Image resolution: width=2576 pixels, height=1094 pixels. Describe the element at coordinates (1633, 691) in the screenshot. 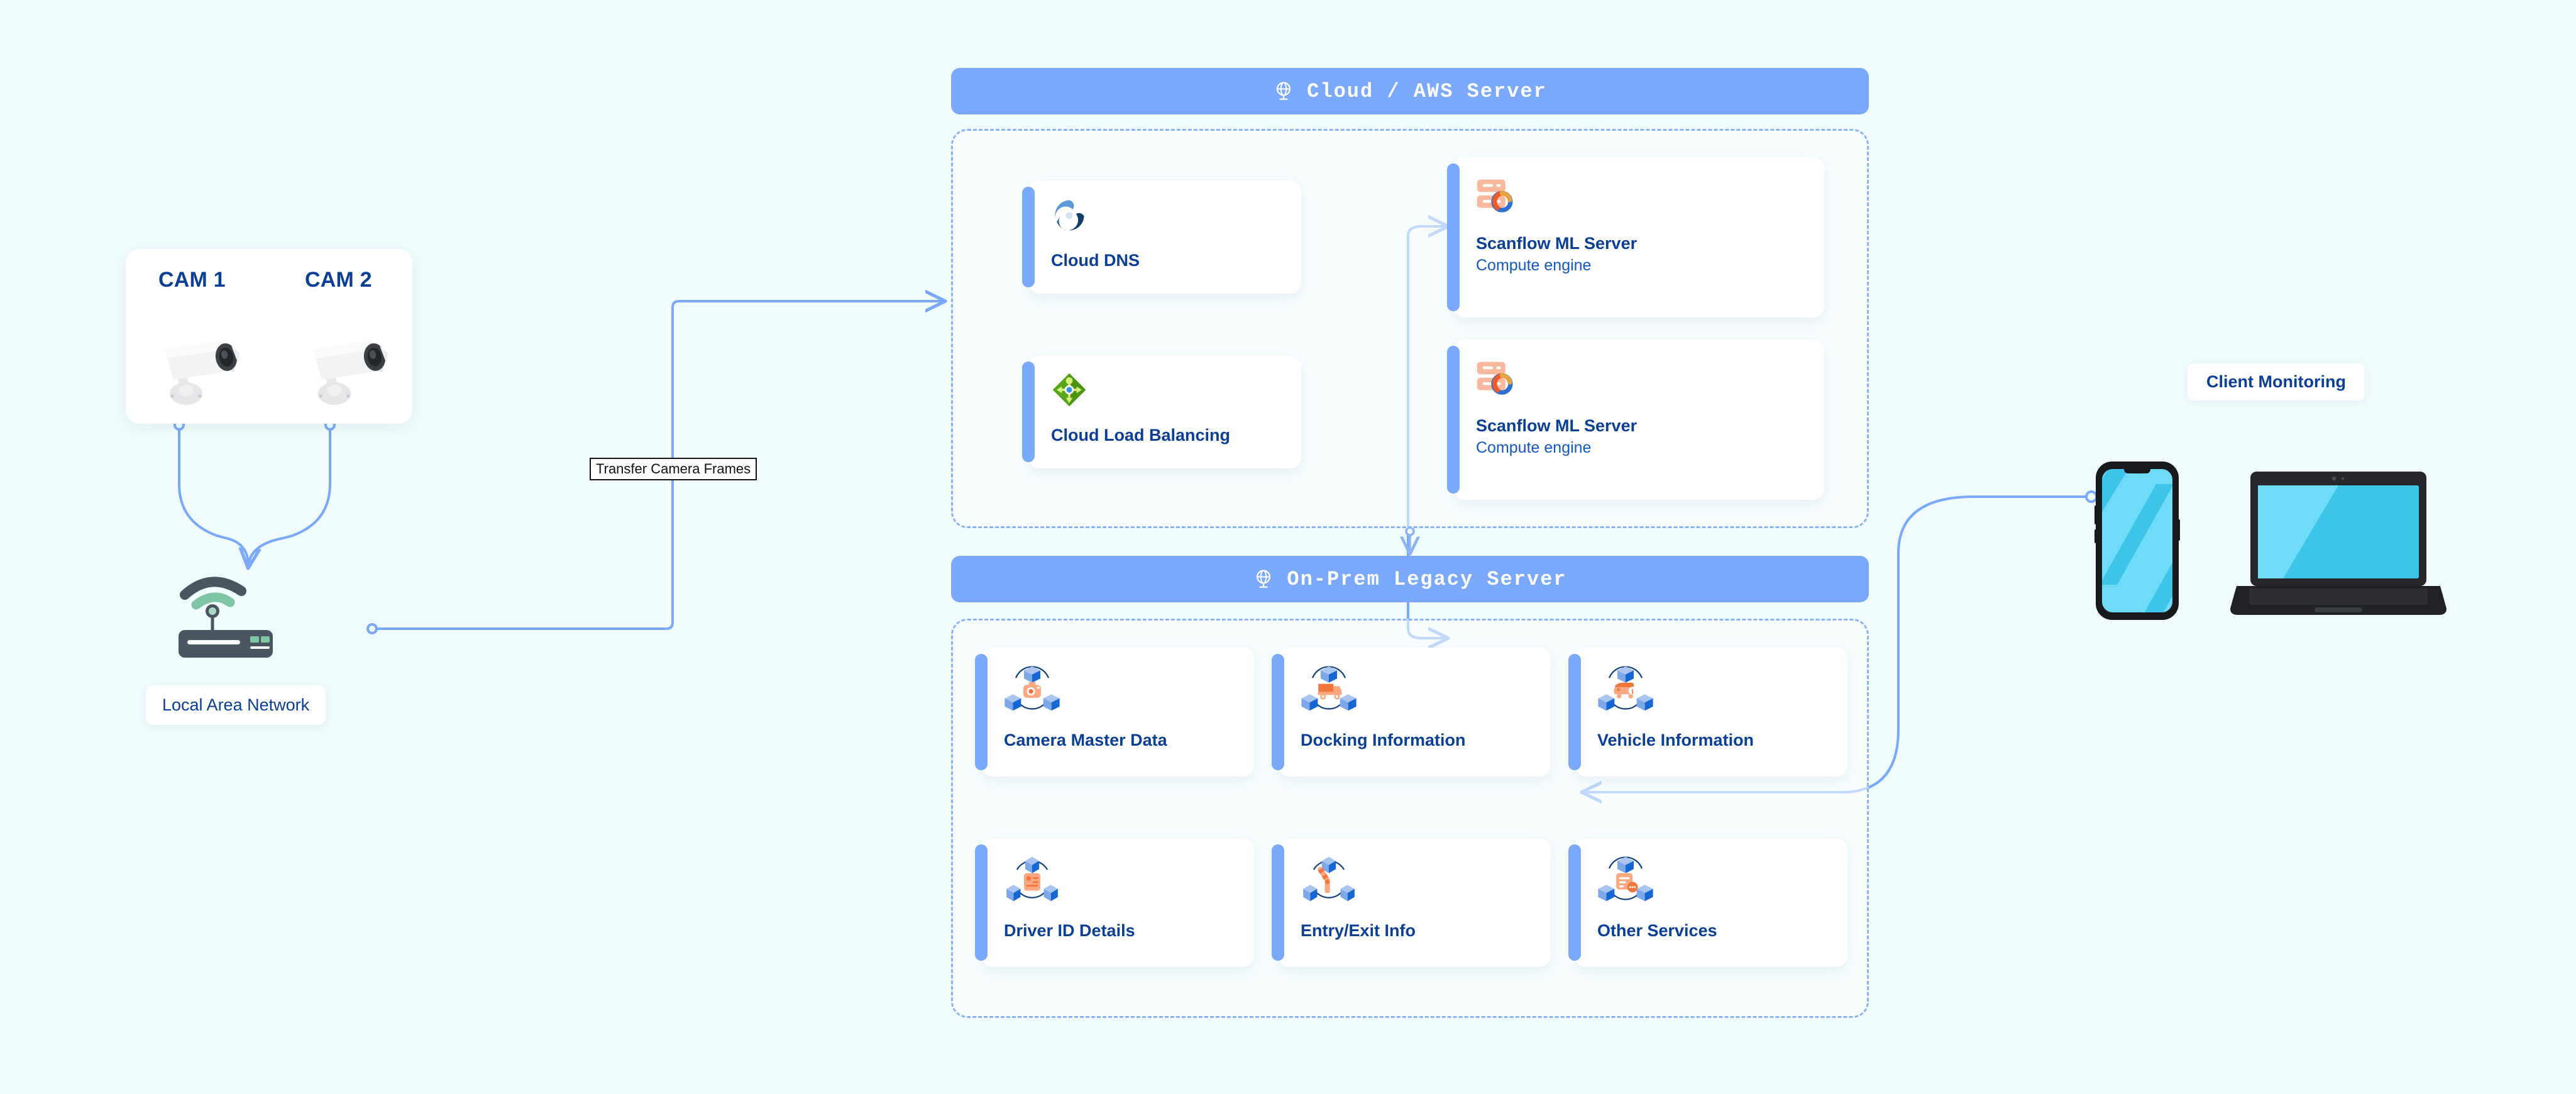

I see `svg-text: i` at that location.